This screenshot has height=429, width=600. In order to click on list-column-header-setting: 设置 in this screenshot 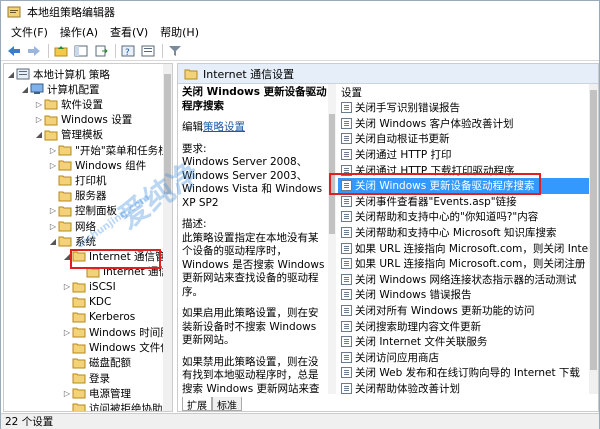, I will do `click(468, 92)`.